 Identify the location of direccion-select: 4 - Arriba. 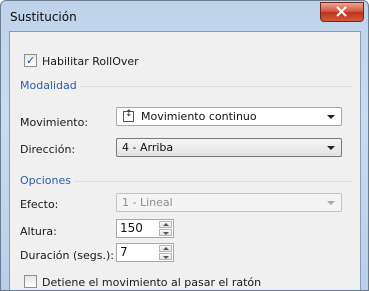
(229, 147).